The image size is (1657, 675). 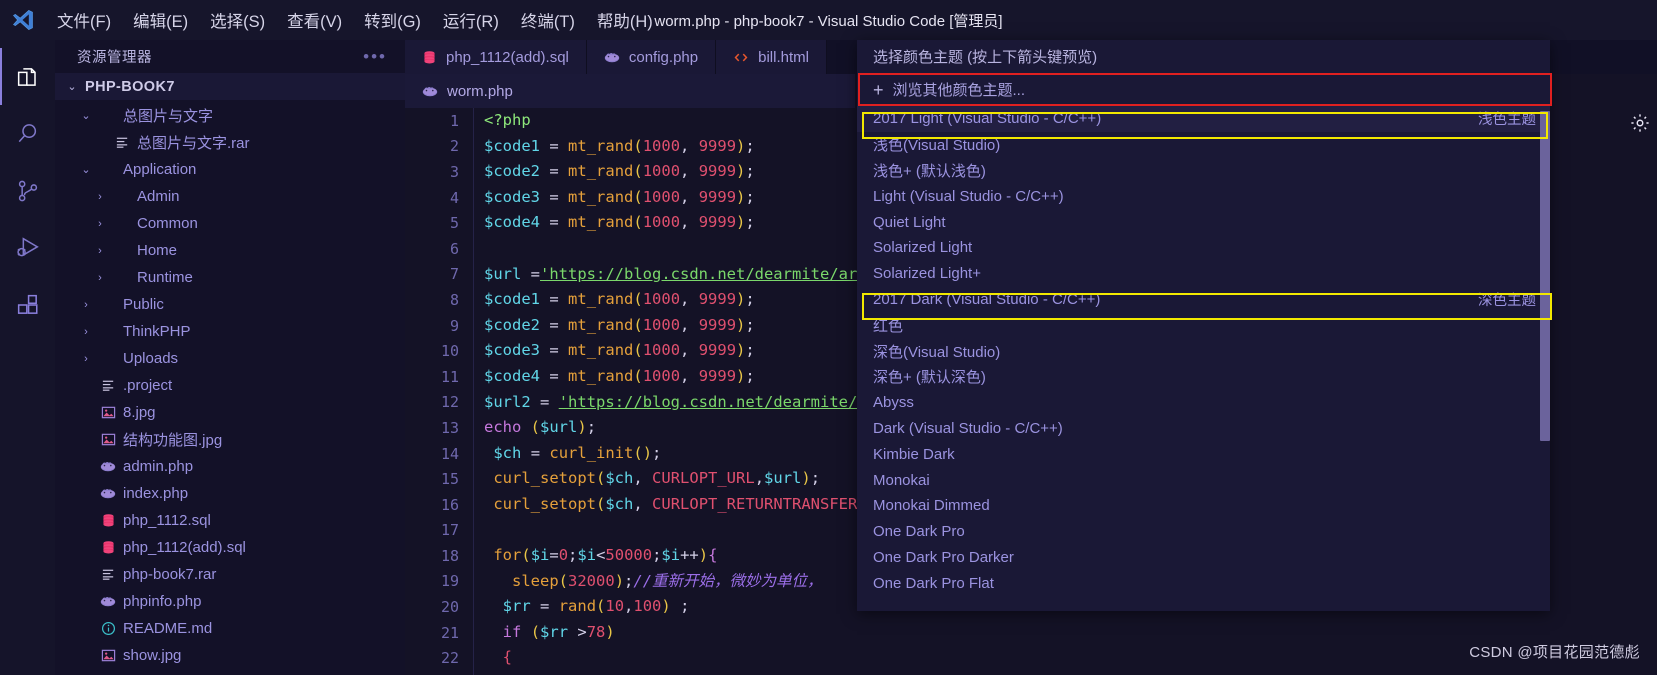 I want to click on menu-item-view: 查看(V), so click(x=314, y=20).